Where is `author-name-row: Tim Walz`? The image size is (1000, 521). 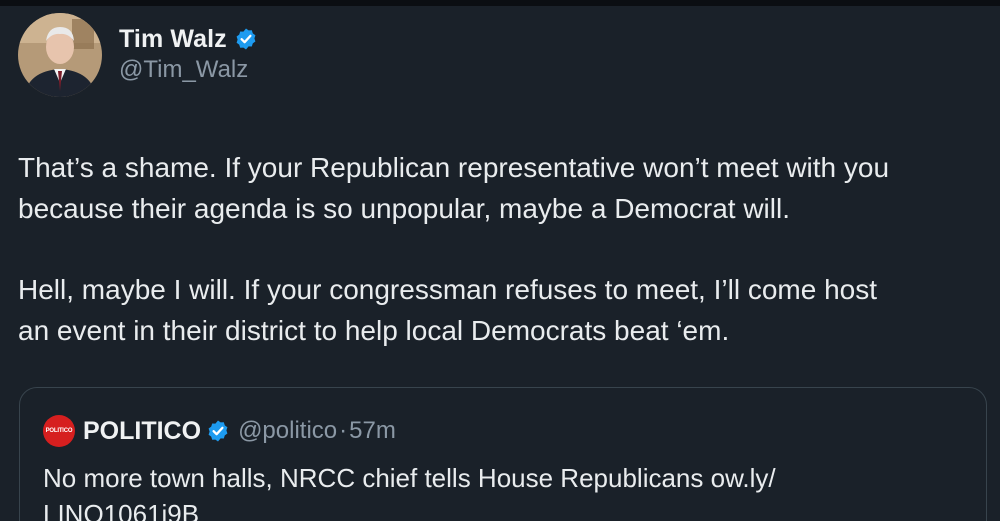 author-name-row: Tim Walz is located at coordinates (188, 39).